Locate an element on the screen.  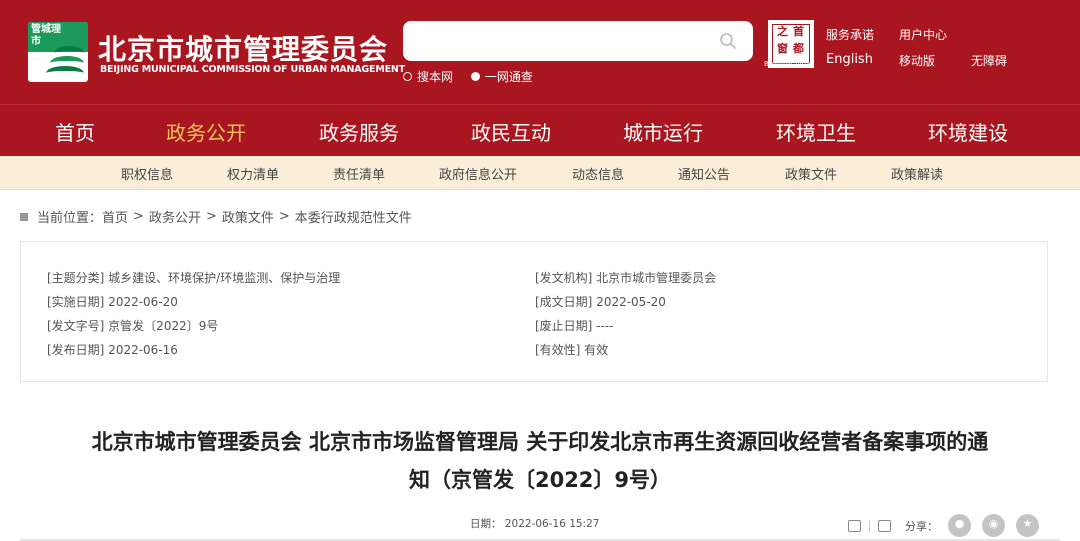
seal-char: 之 is located at coordinates (782, 31).